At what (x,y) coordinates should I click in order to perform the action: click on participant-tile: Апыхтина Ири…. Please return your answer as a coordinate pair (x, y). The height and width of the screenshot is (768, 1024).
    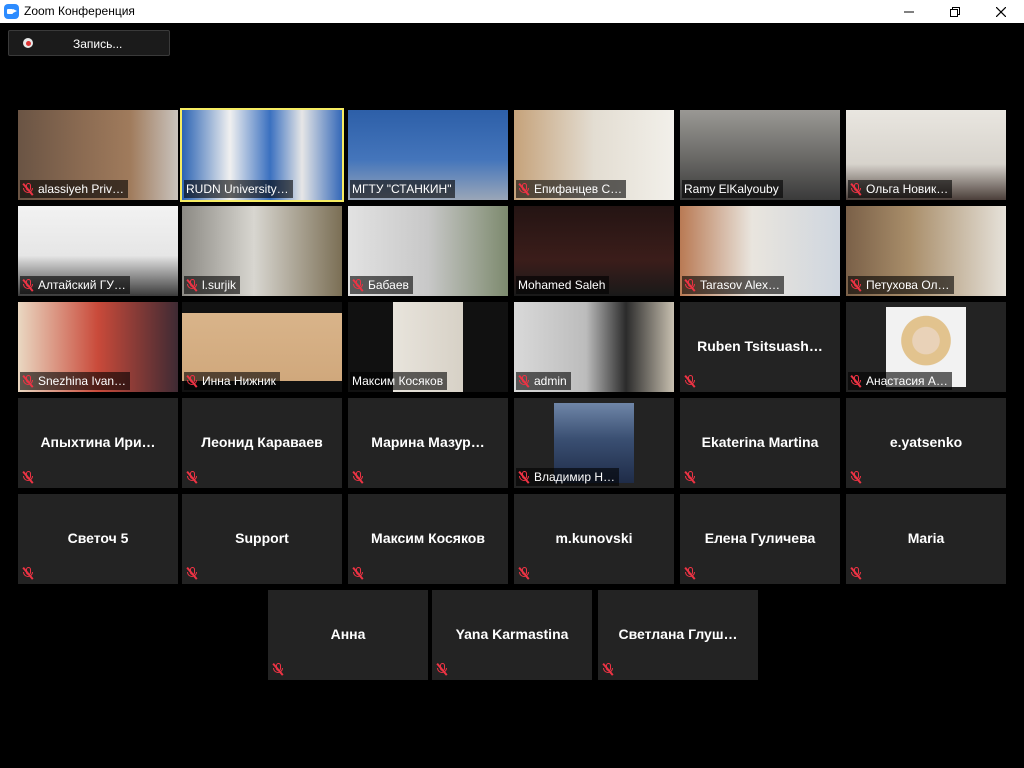
    Looking at the image, I should click on (98, 443).